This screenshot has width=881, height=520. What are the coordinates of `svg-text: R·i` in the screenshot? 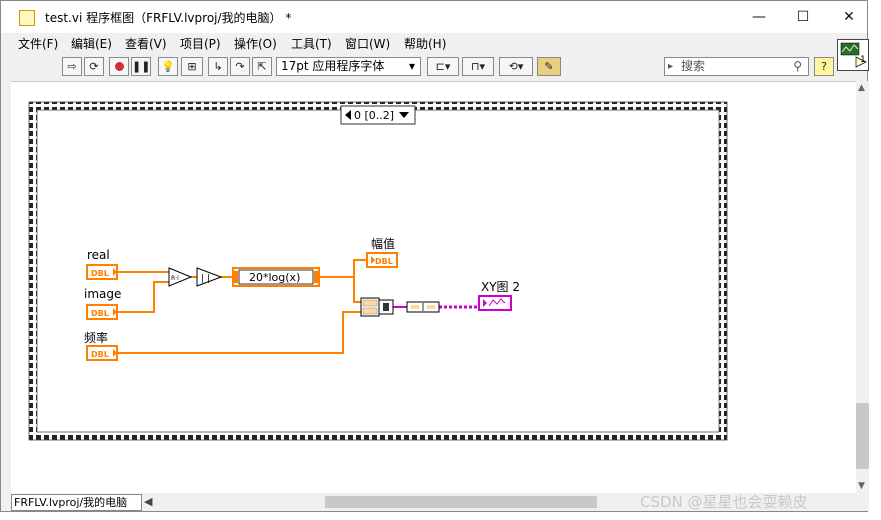 It's located at (175, 278).